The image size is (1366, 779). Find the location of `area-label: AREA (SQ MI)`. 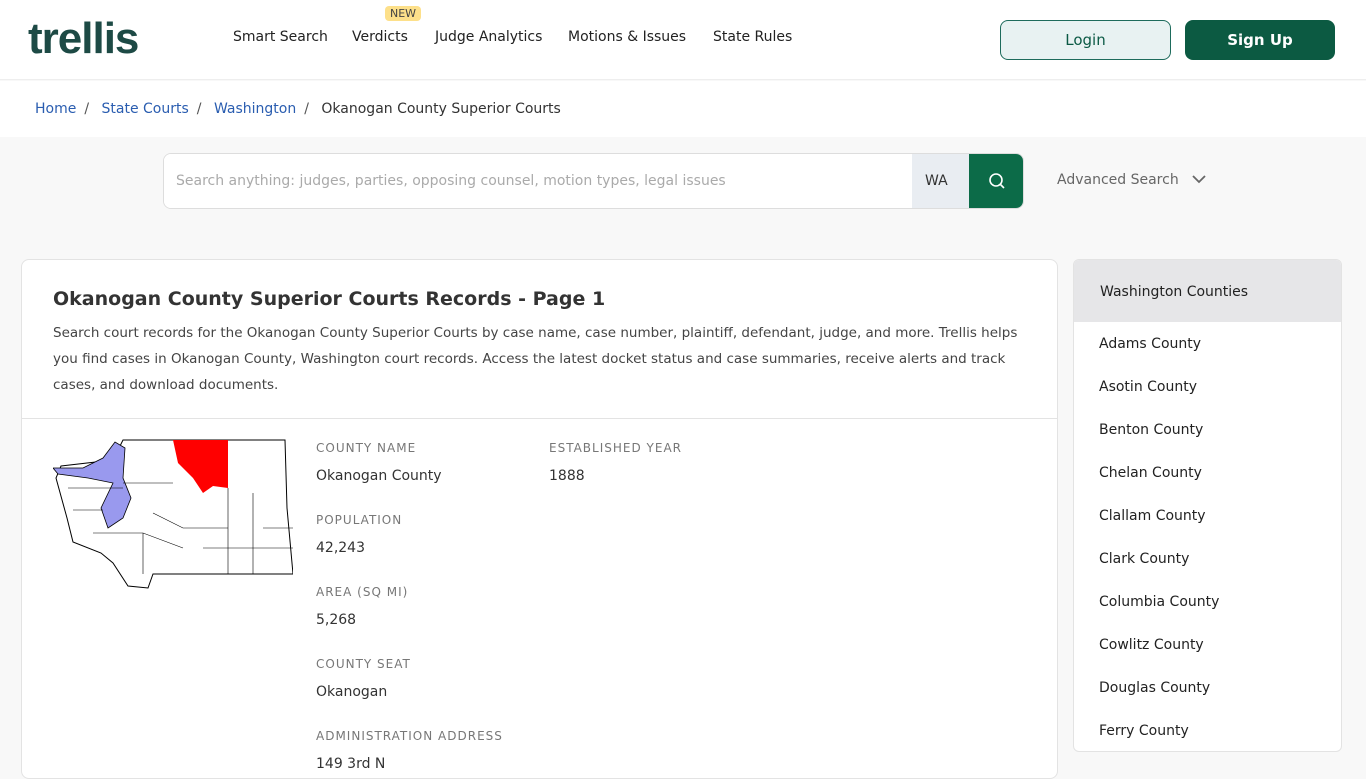

area-label: AREA (SQ MI) is located at coordinates (362, 592).